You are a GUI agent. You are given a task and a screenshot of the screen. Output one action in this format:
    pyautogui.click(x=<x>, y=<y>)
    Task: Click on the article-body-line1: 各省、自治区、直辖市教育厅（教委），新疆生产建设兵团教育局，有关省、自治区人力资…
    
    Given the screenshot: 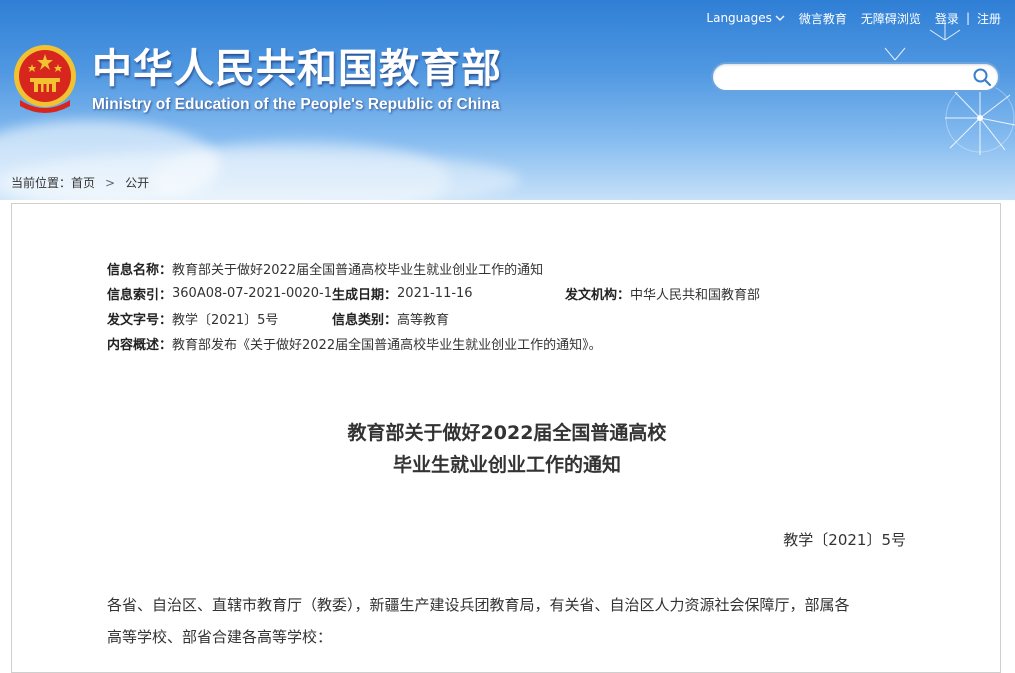 What is the action you would take?
    pyautogui.click(x=478, y=605)
    